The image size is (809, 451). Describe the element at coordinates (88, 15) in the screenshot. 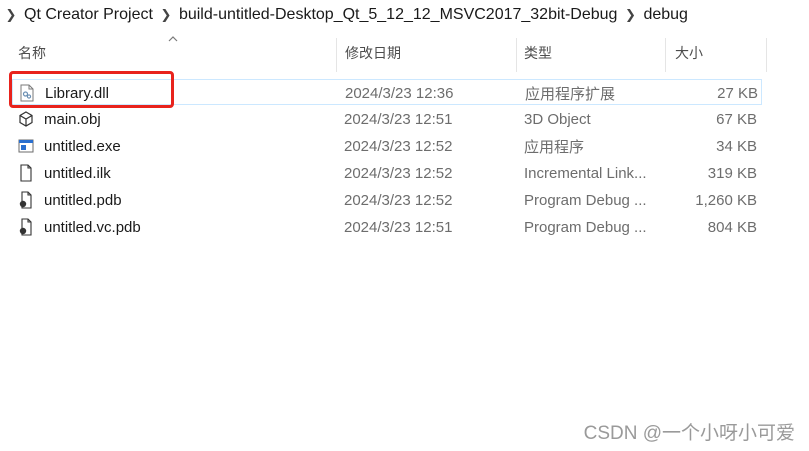

I see `breadcrumb-item-project: Qt Creator Project` at that location.